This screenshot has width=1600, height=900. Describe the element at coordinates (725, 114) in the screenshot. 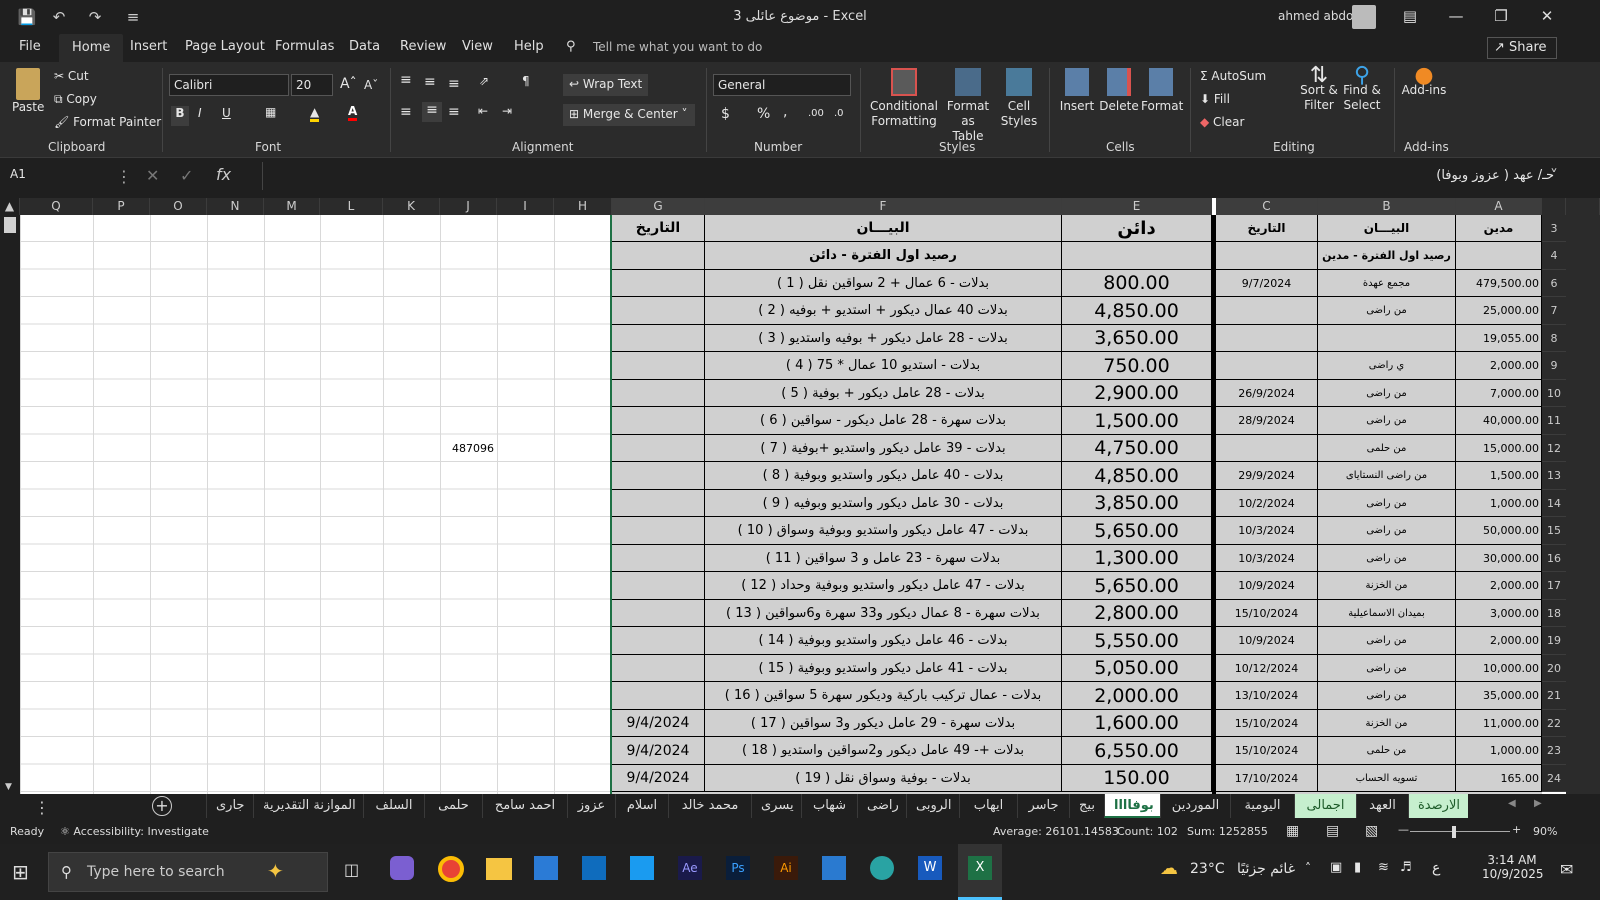

I see `currency-button: $` at that location.